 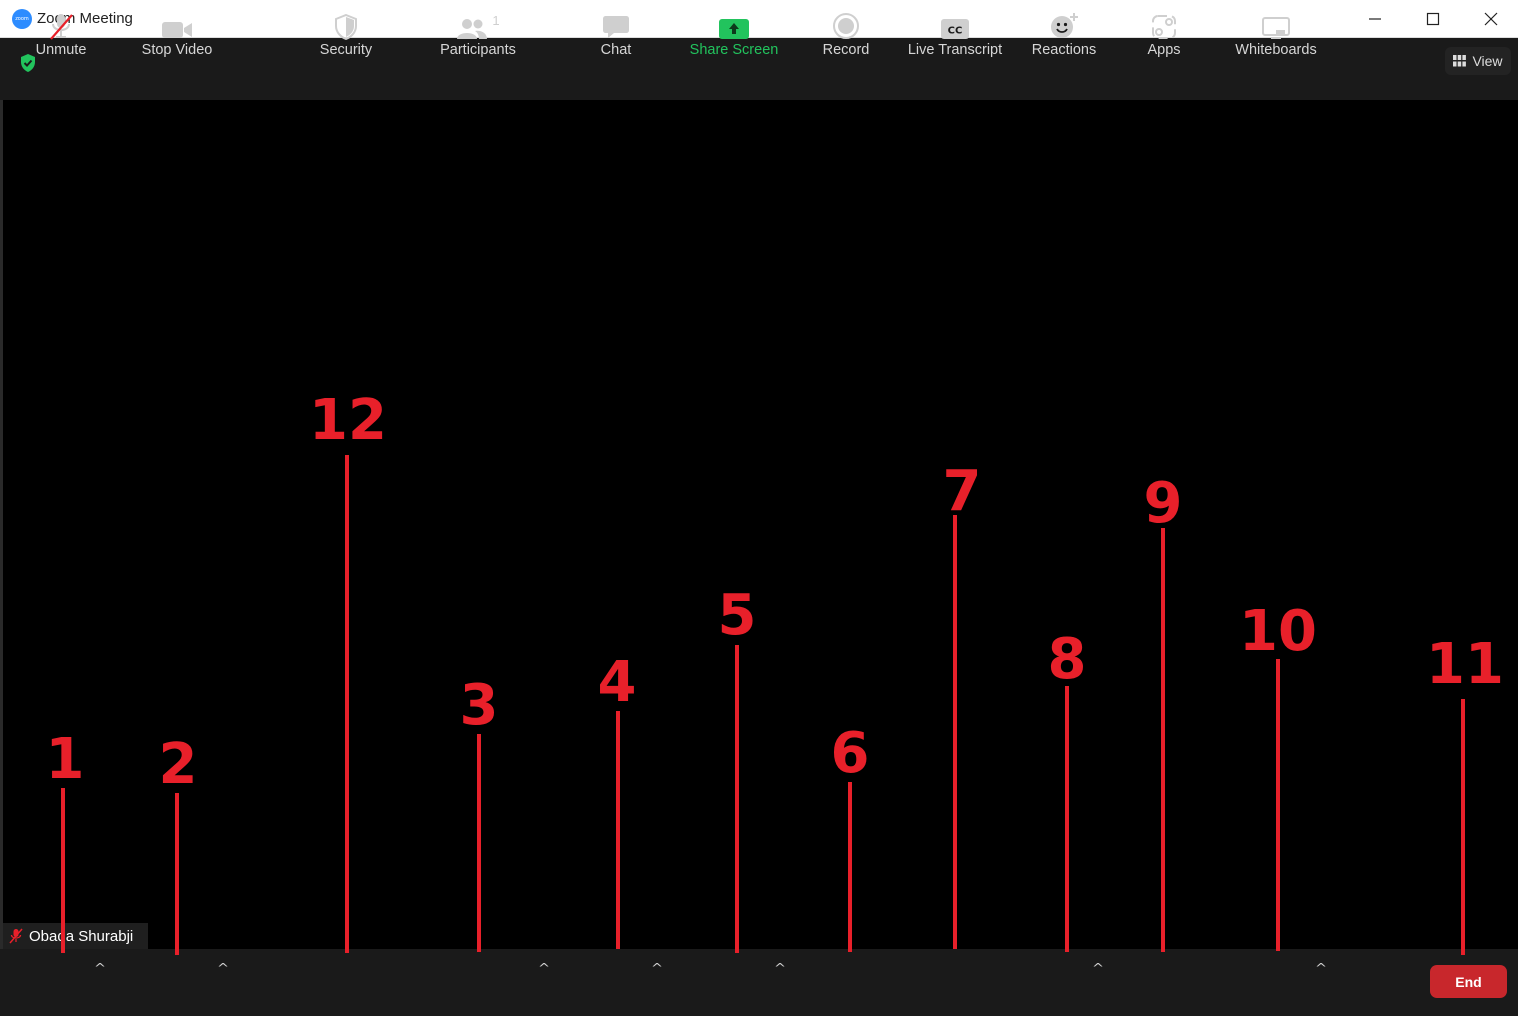 What do you see at coordinates (61, 50) in the screenshot?
I see `unmute-label: Unmute` at bounding box center [61, 50].